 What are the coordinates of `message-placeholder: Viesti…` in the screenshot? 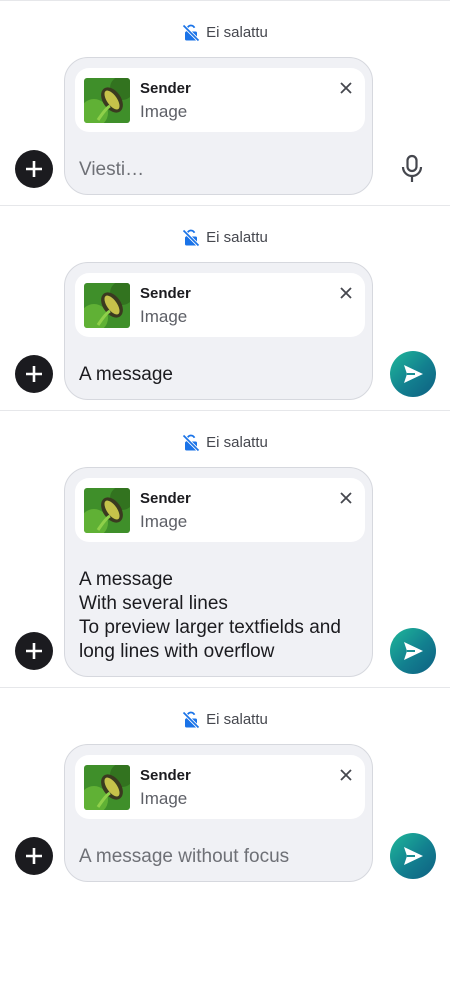 It's located at (112, 169).